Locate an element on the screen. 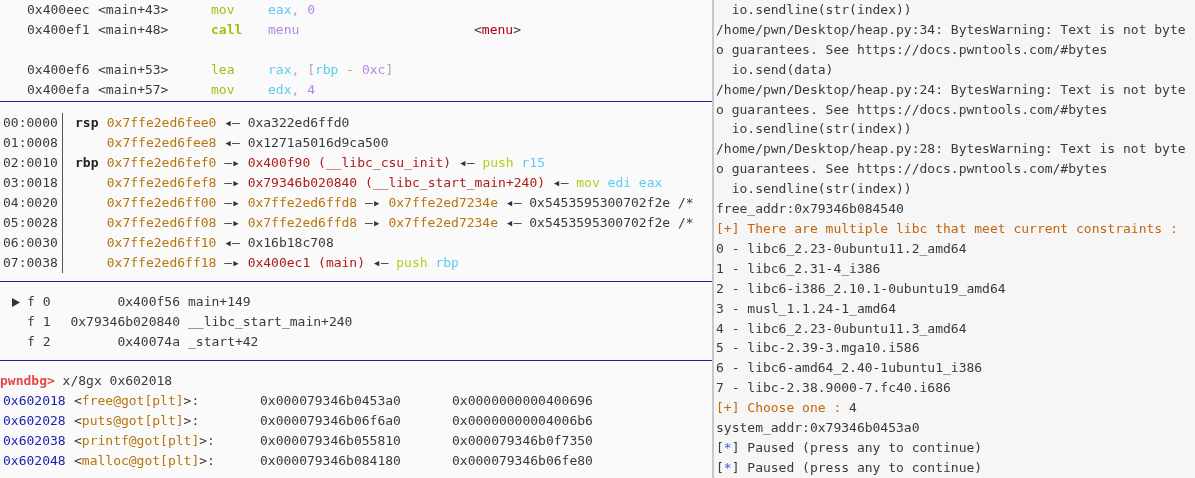  register-text: r15 is located at coordinates (533, 163).